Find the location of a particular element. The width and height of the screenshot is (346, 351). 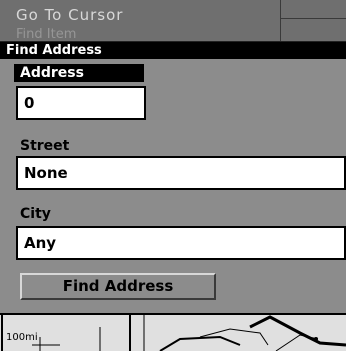

menu-divider is located at coordinates (280, 21).